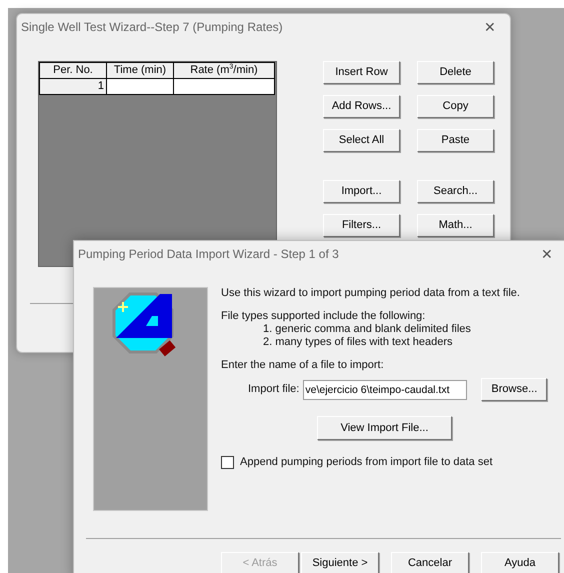  Describe the element at coordinates (208, 254) in the screenshot. I see `window-title: Pumping Period Data Import Wizard - Step 1 of 3` at that location.